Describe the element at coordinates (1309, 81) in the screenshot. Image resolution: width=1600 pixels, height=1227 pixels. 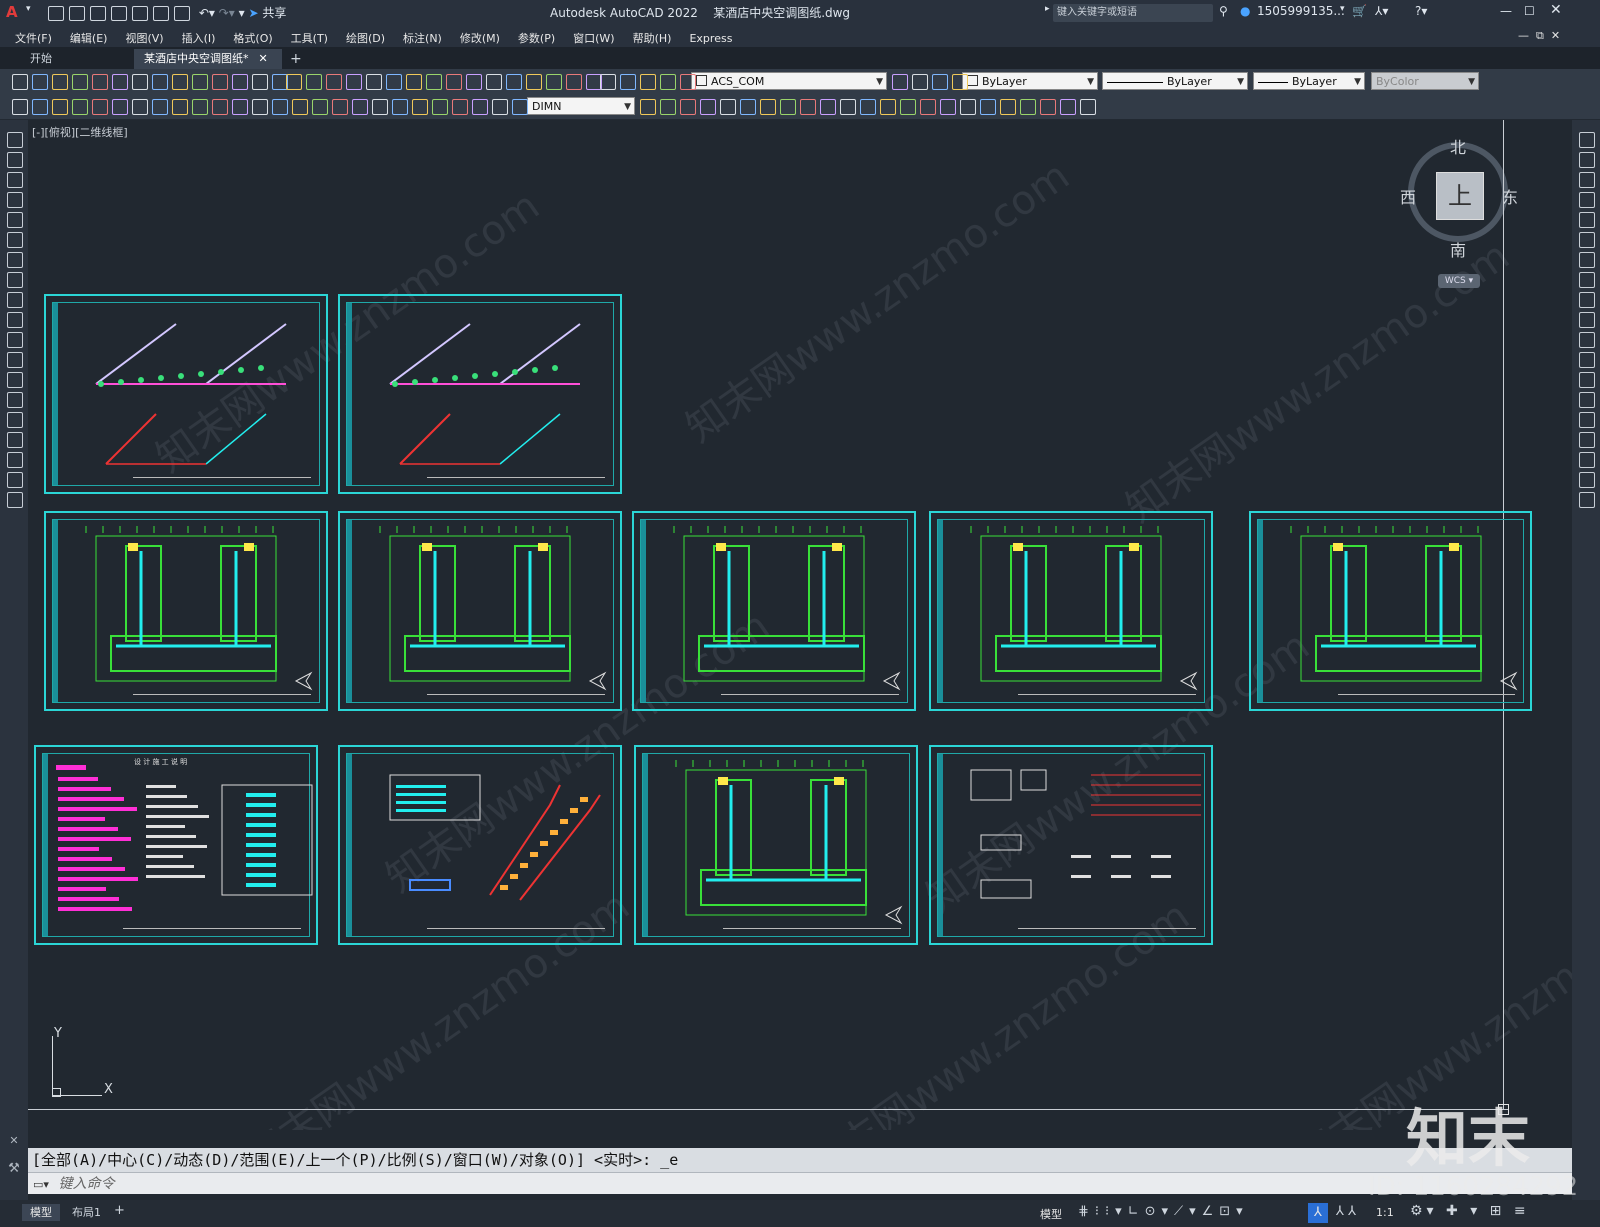
I see `lineweight-dropdown: ByLayer ▼` at that location.